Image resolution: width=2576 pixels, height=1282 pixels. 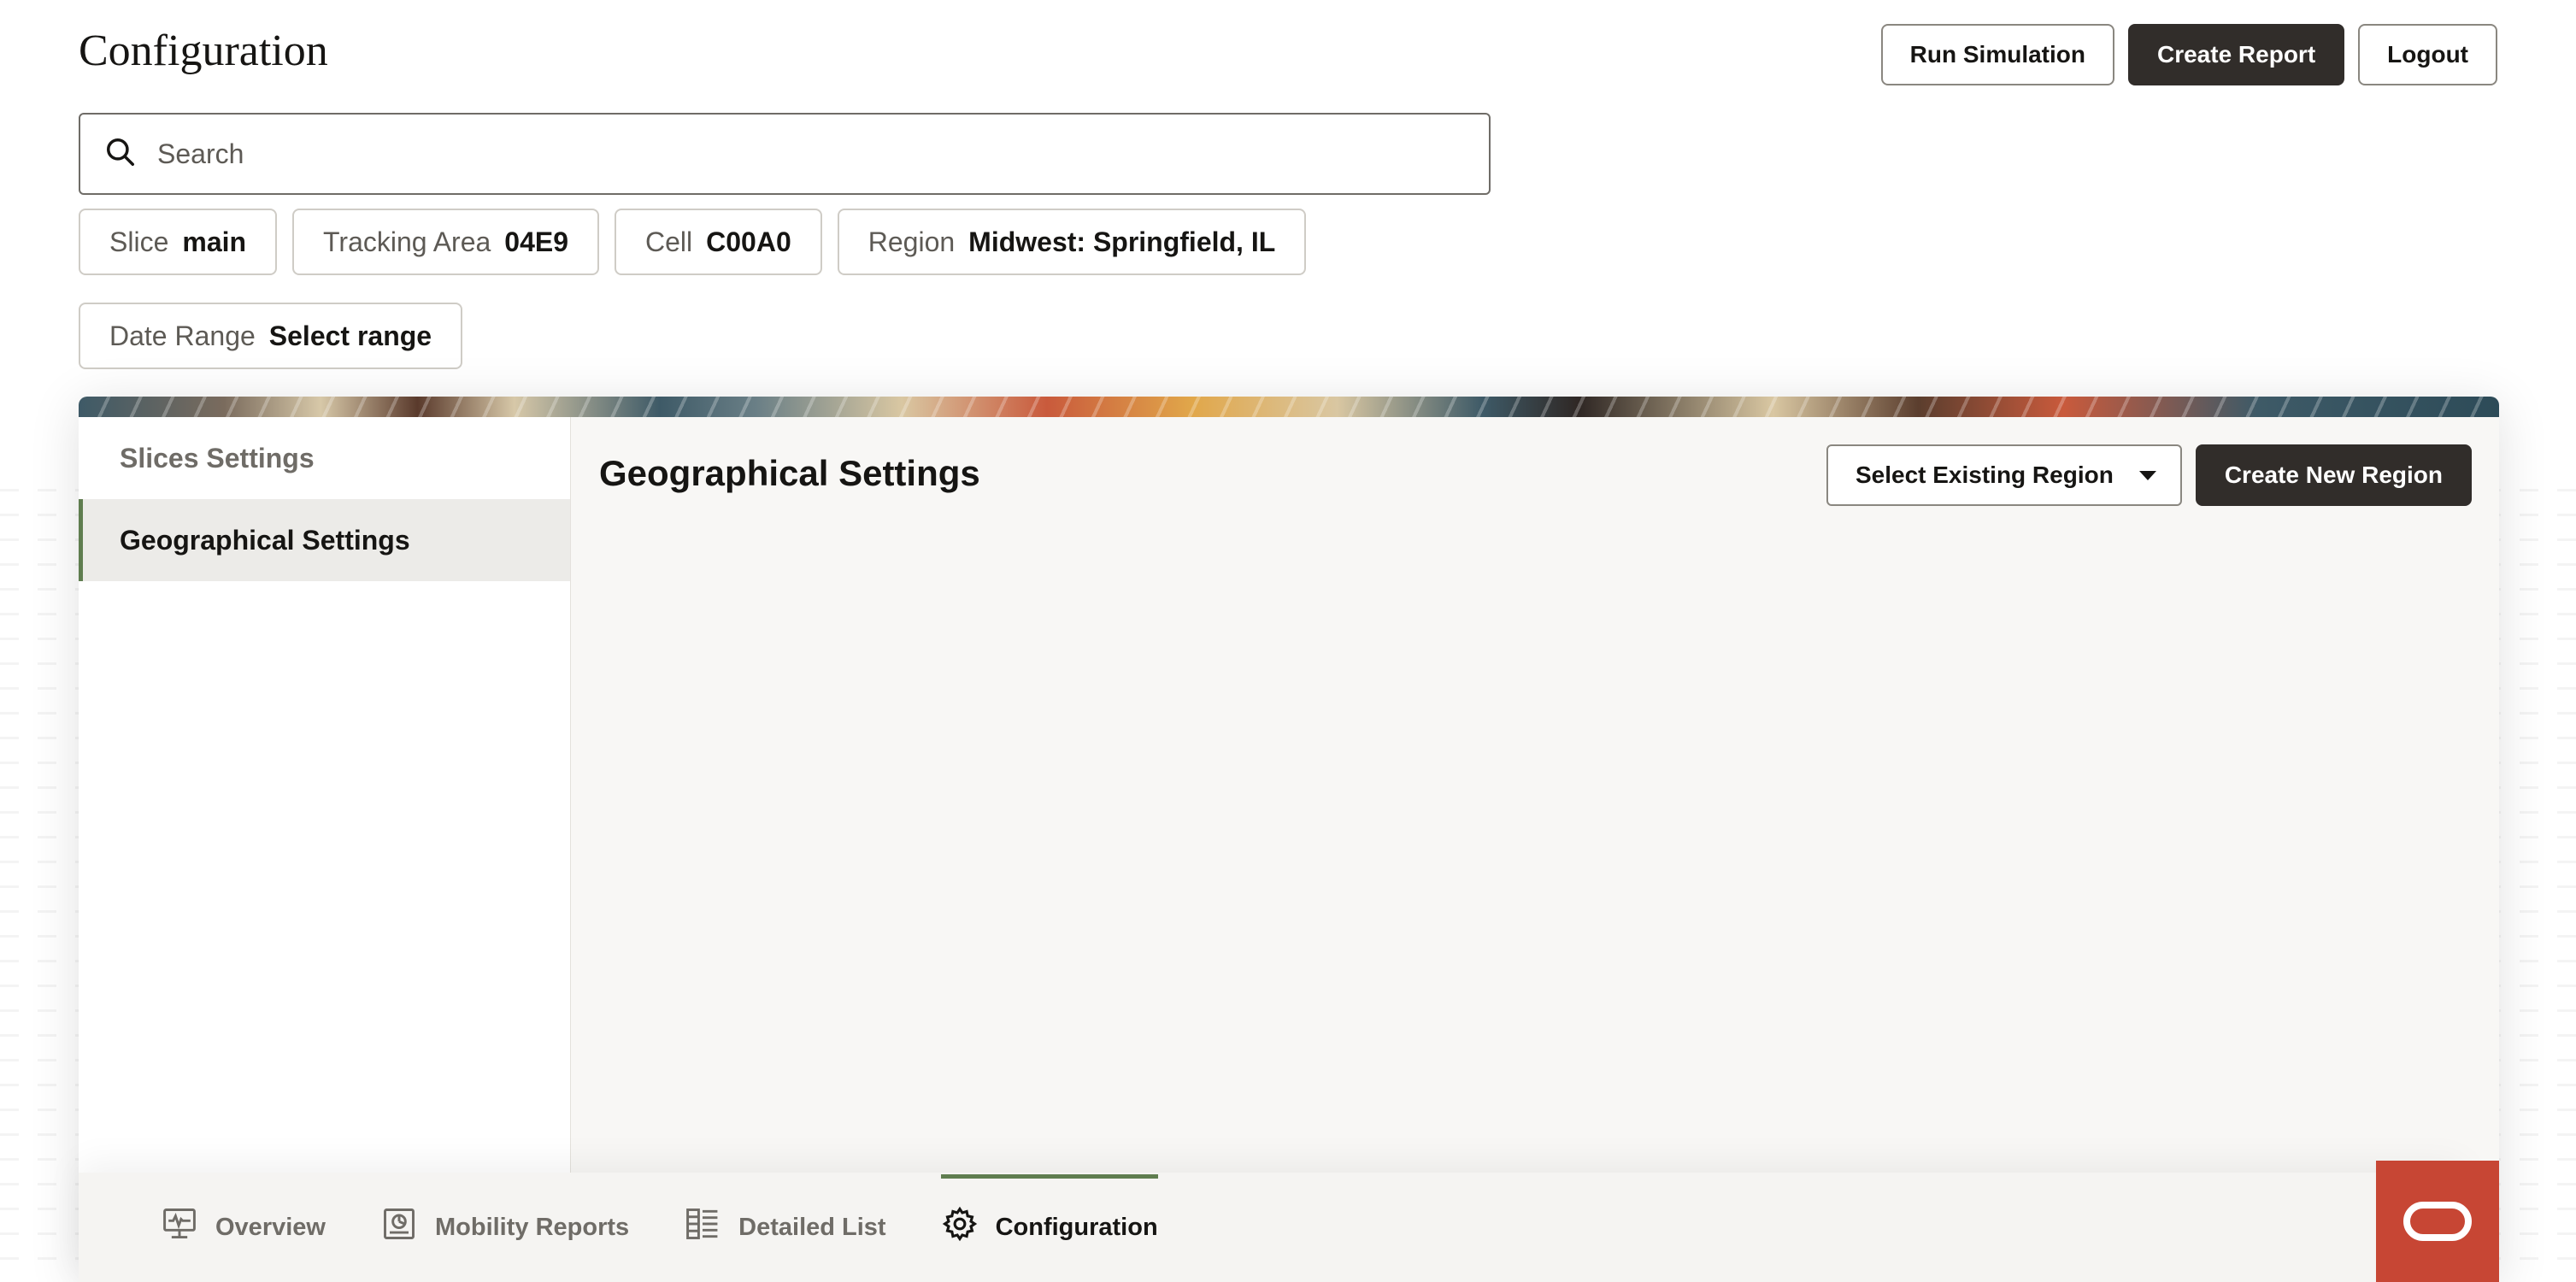 I want to click on filter-chip-value: C00A0, so click(x=748, y=241).